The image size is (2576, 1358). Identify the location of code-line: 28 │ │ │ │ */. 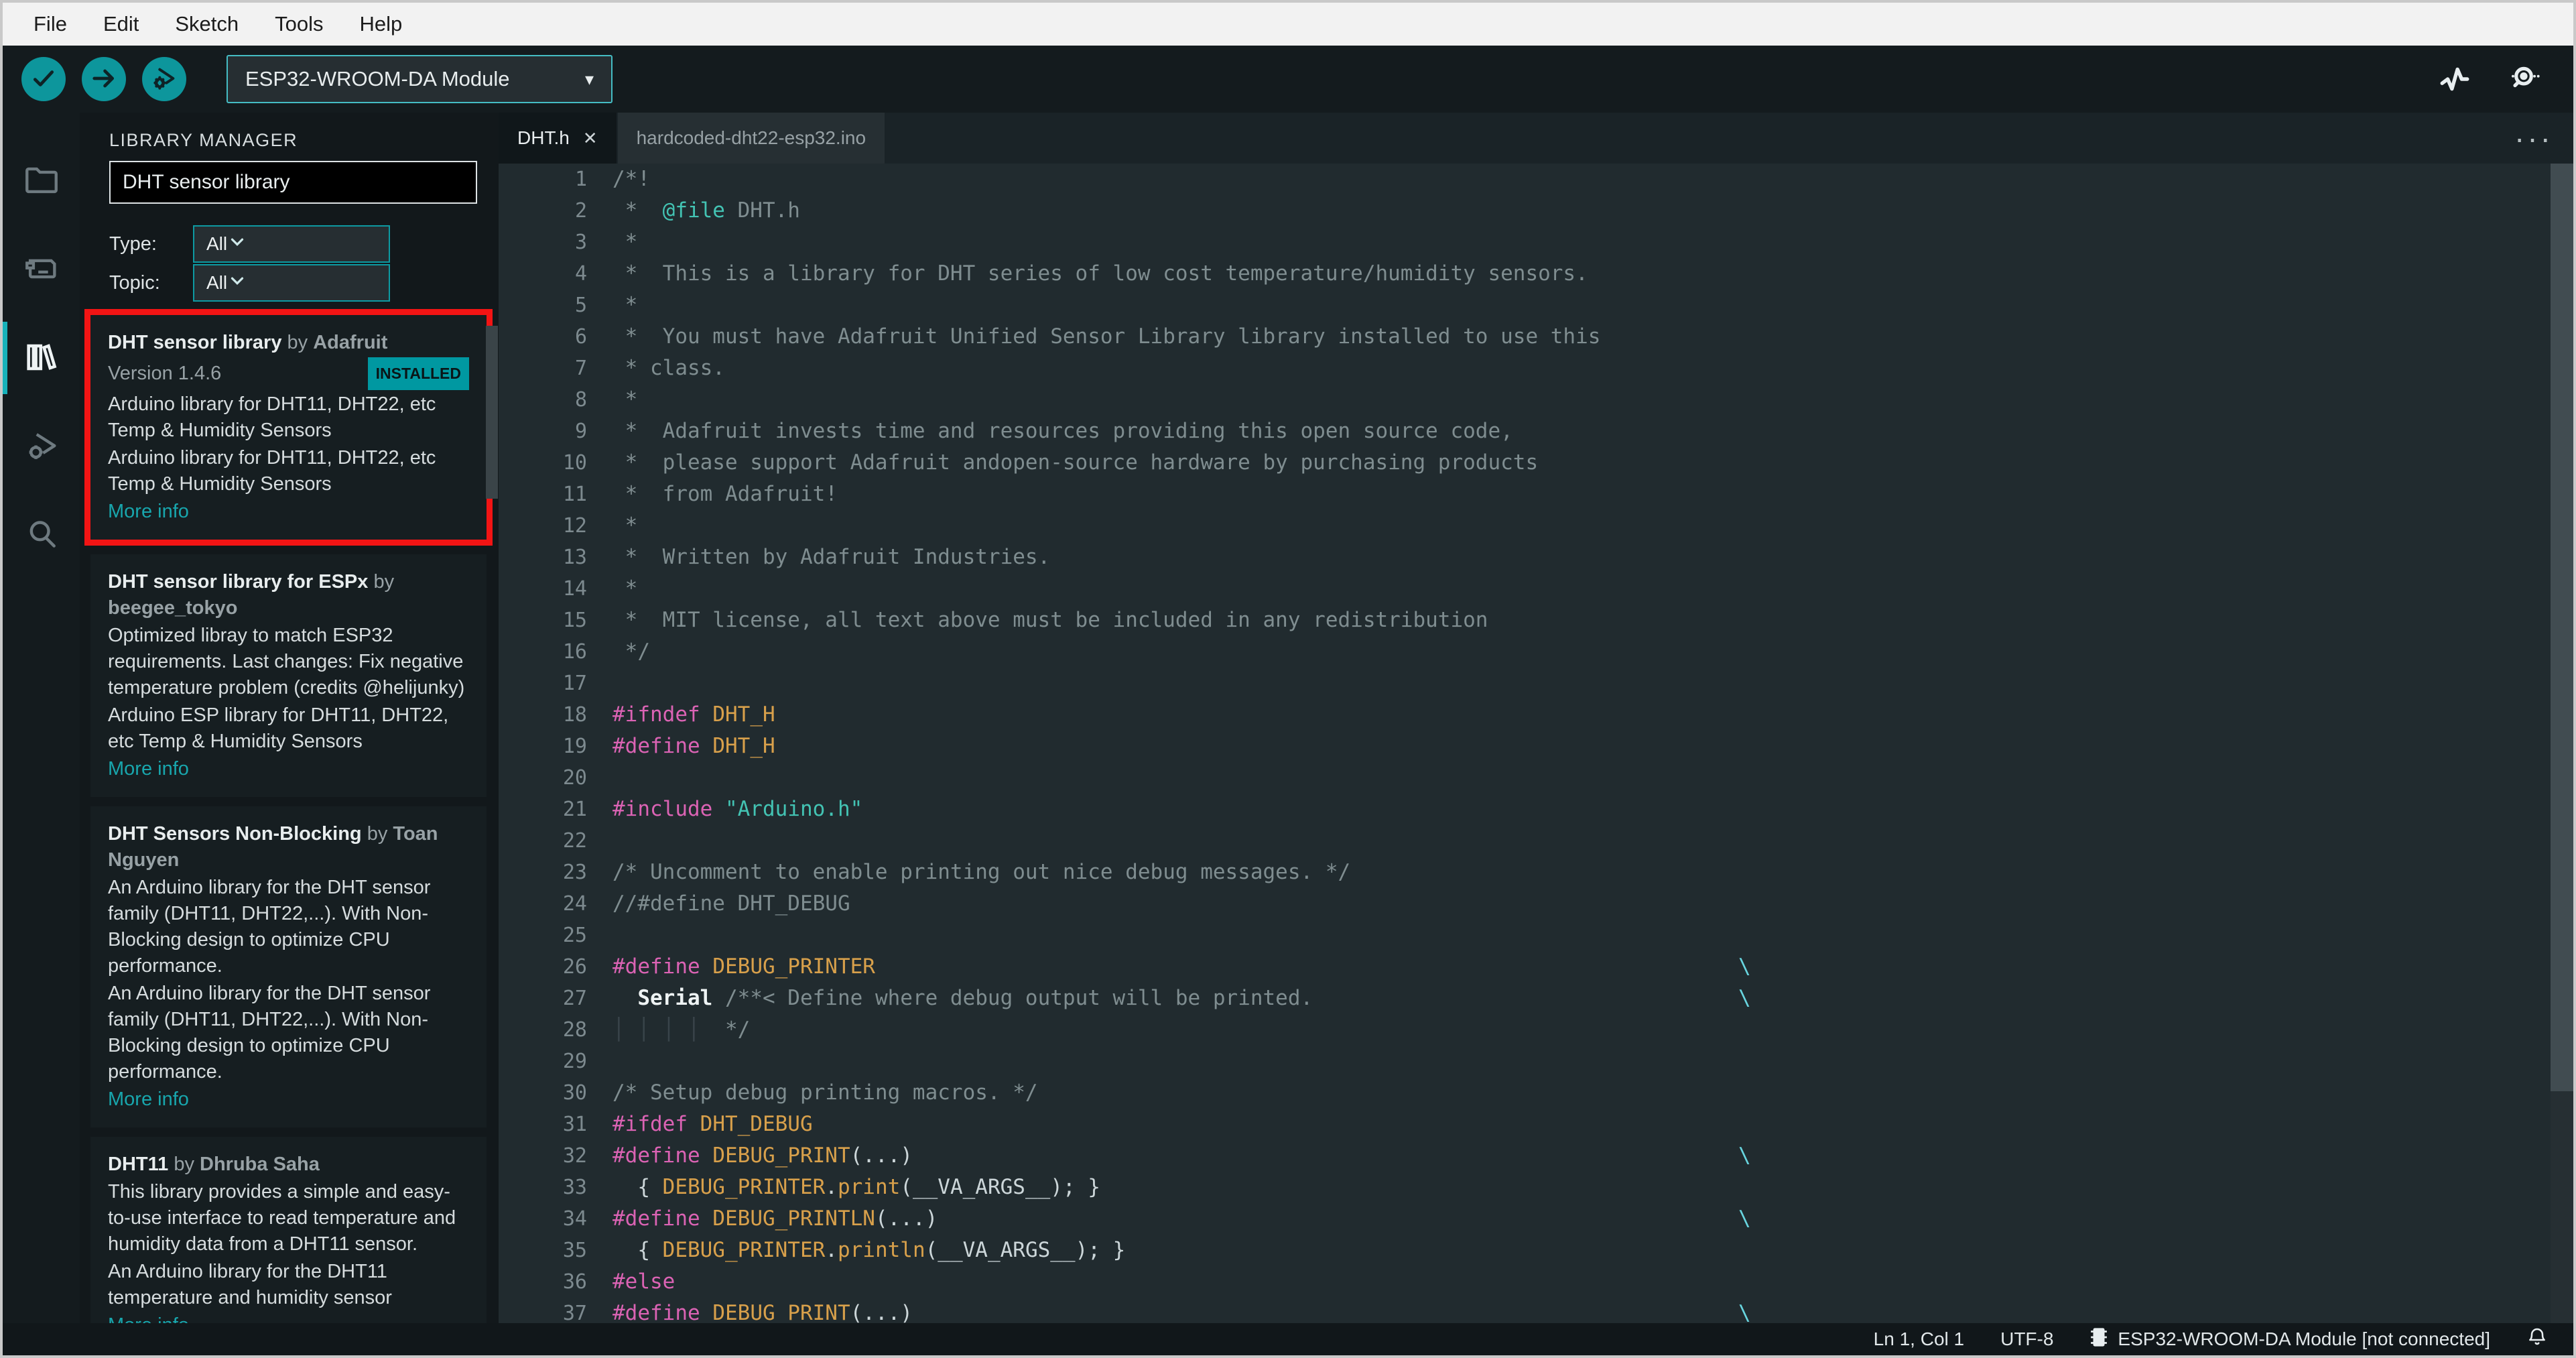
(1536, 1030).